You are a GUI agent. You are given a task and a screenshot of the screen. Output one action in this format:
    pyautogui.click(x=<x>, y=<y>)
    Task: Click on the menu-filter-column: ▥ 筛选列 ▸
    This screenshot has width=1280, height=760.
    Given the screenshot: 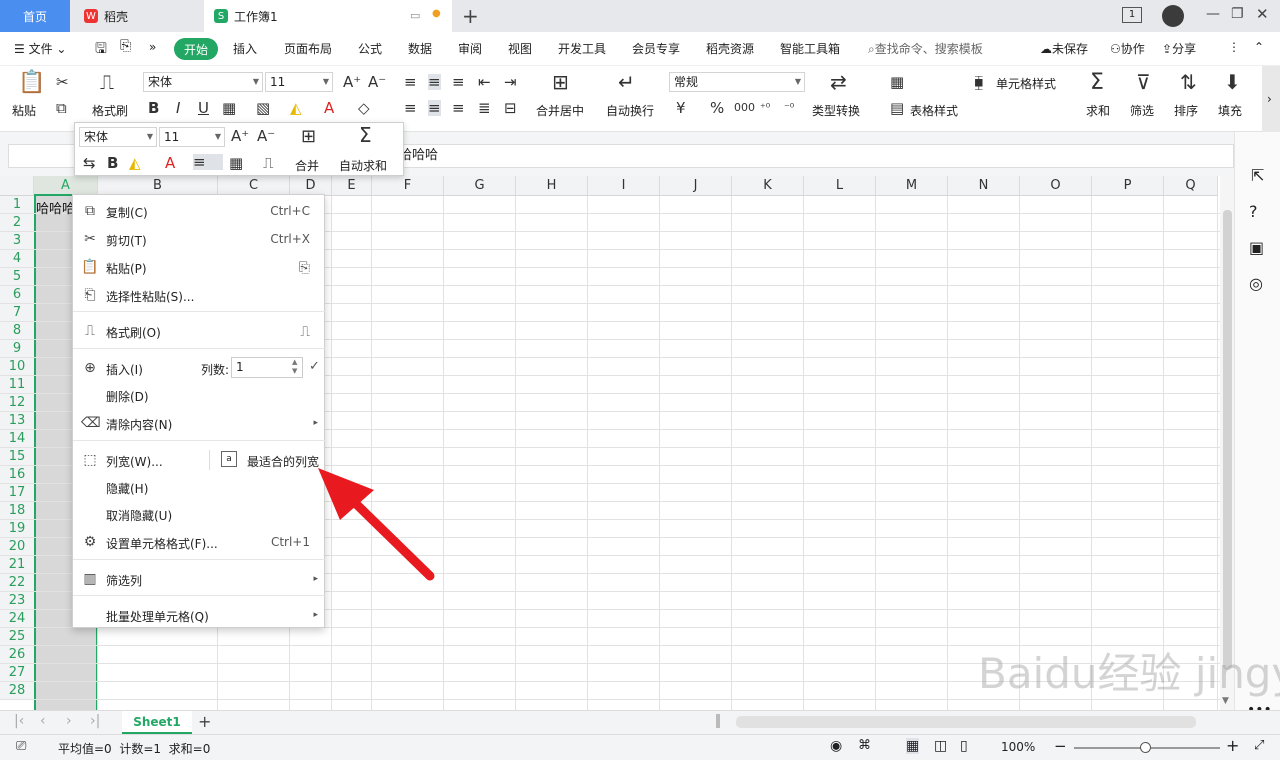 What is the action you would take?
    pyautogui.click(x=199, y=579)
    